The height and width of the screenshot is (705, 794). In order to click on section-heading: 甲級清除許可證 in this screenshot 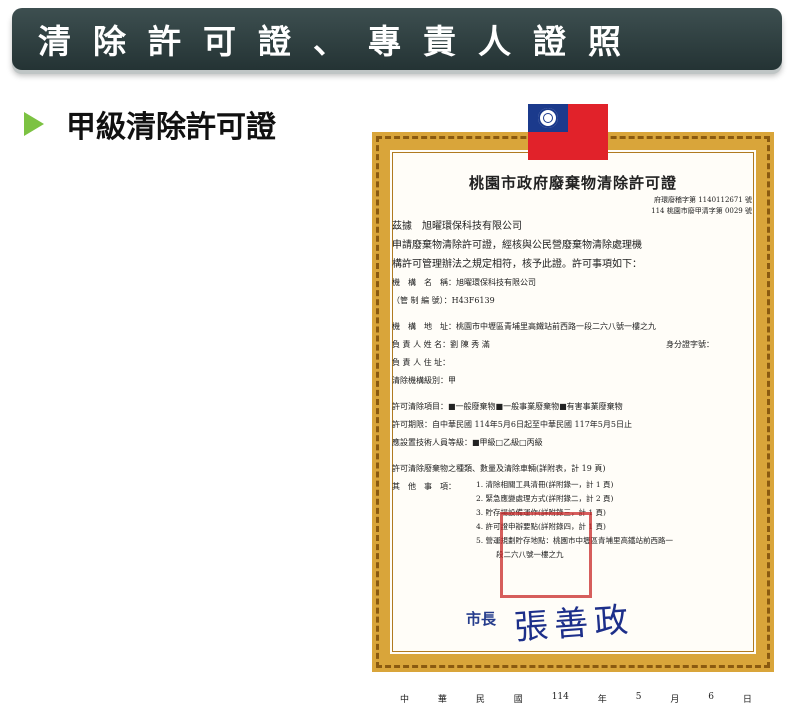, I will do `click(150, 124)`.